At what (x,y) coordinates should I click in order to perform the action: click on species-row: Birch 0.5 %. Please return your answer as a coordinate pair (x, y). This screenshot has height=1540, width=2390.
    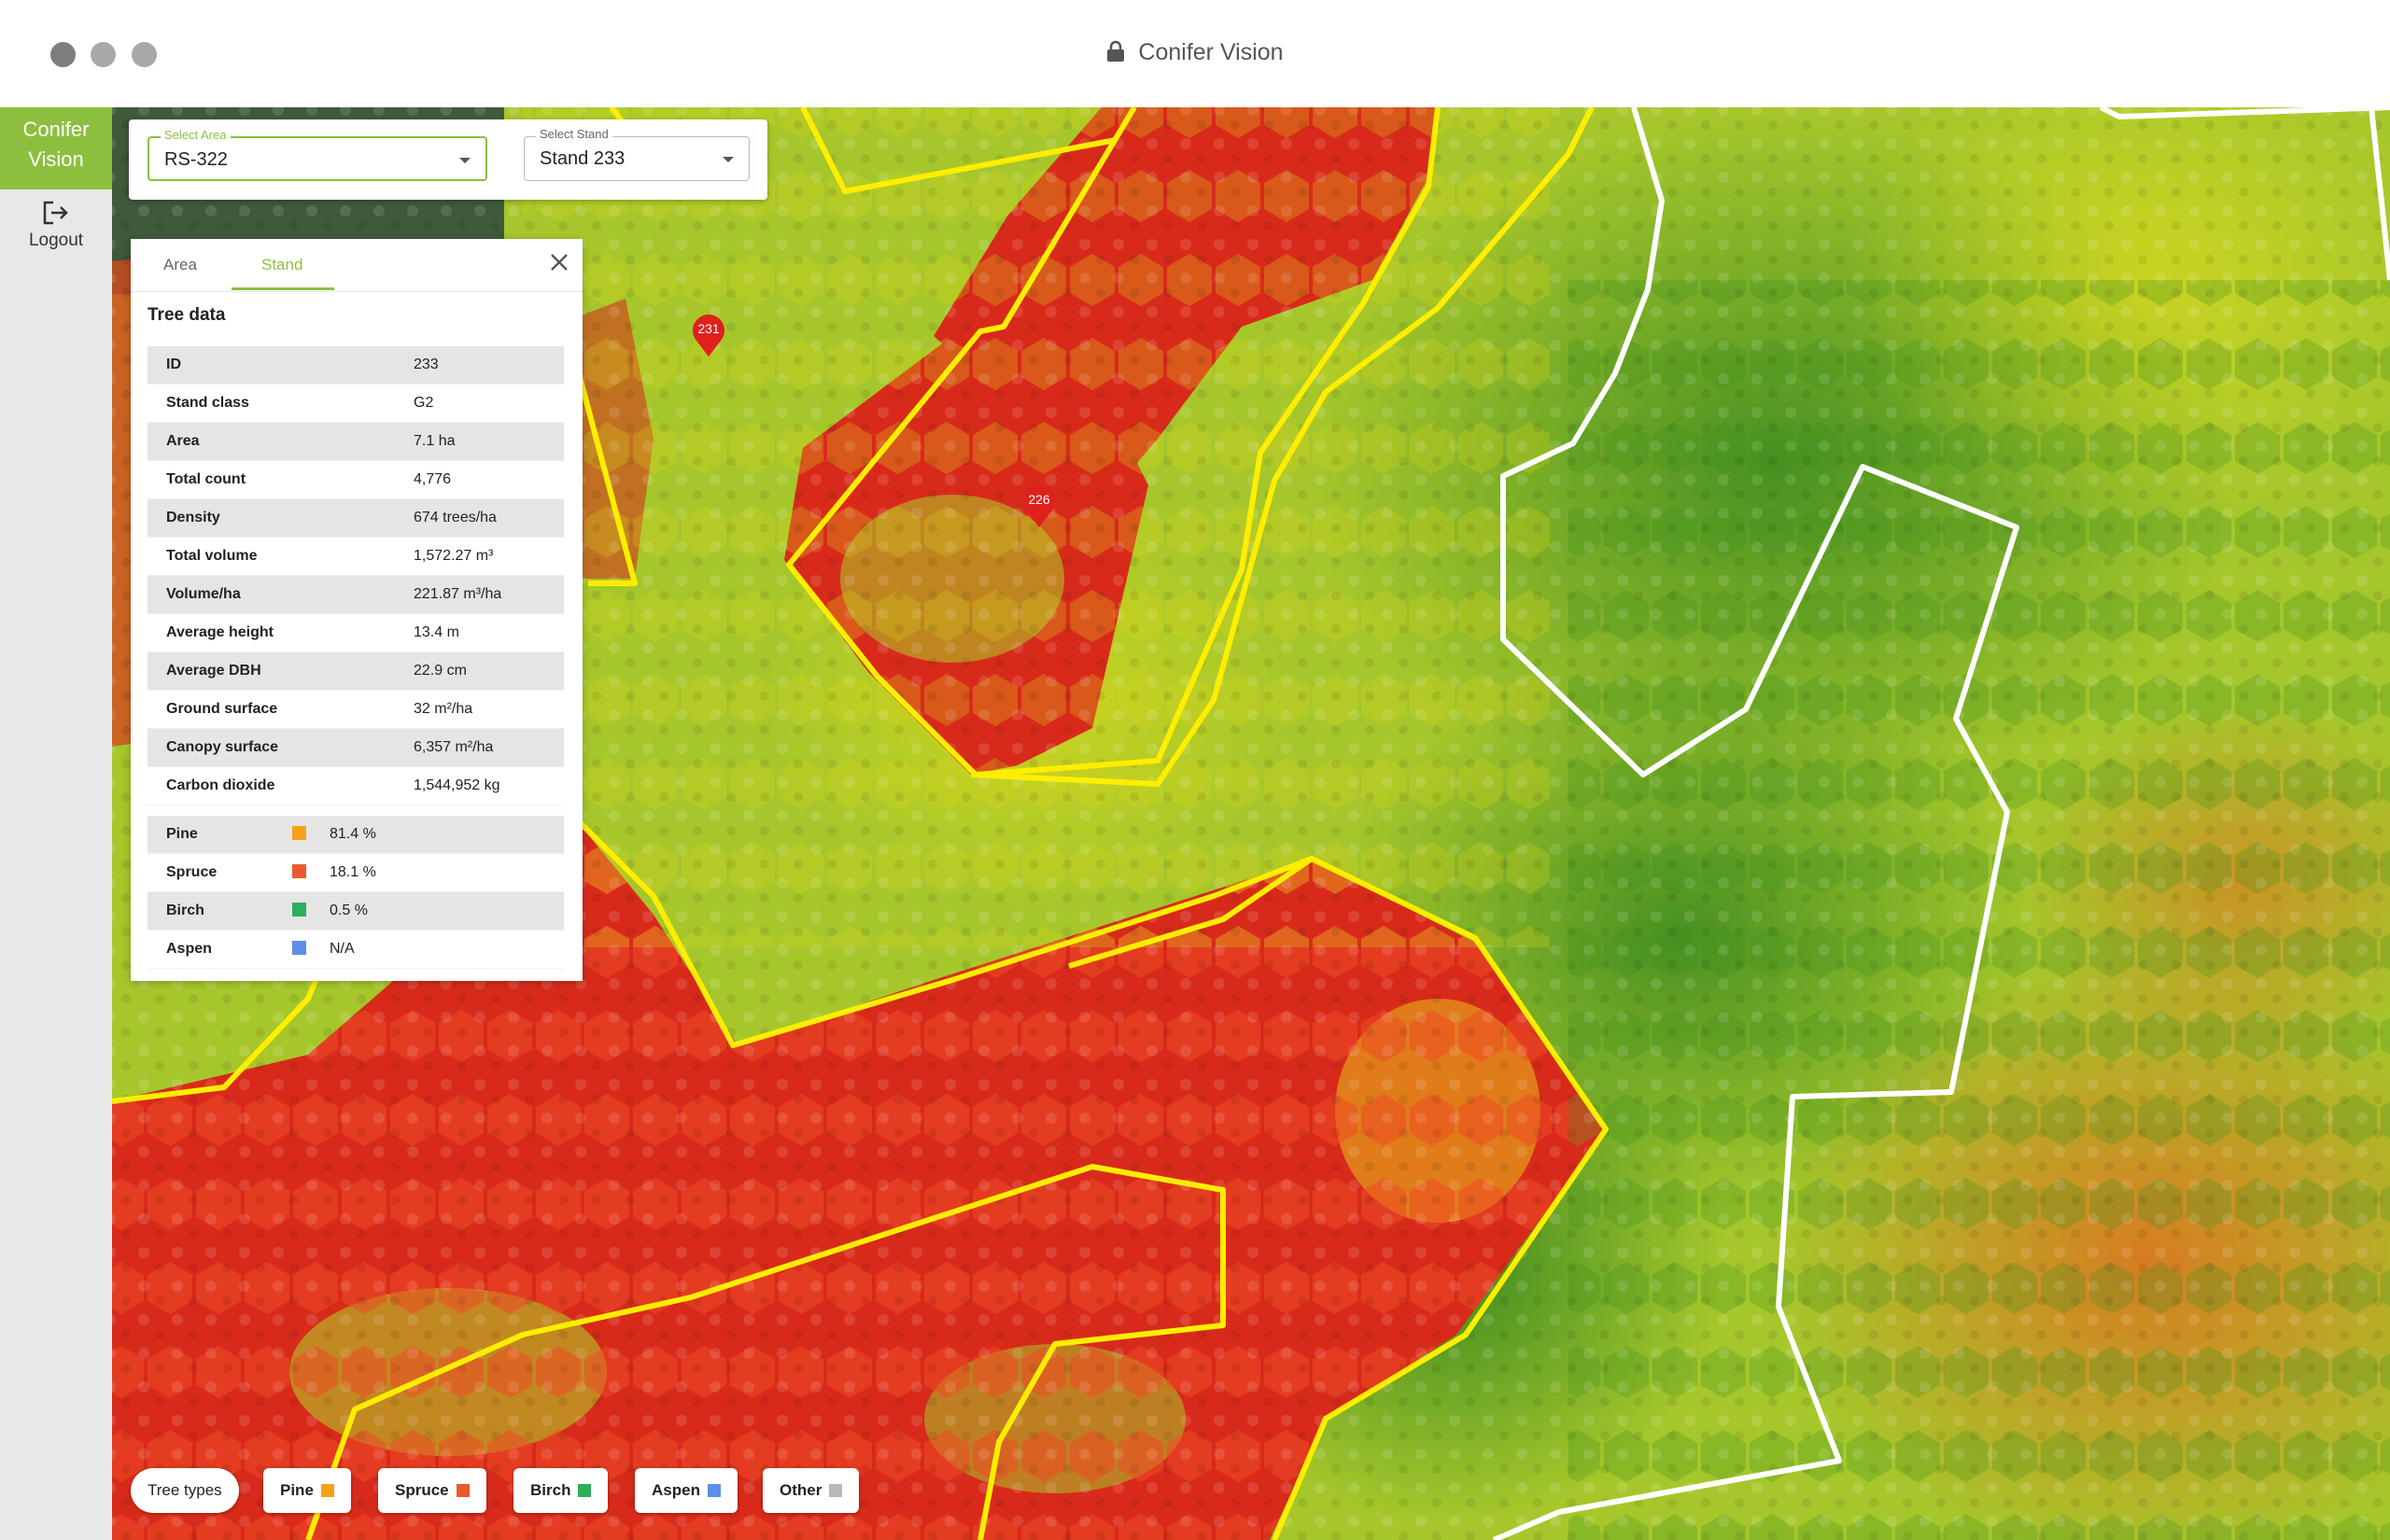
    Looking at the image, I should click on (356, 911).